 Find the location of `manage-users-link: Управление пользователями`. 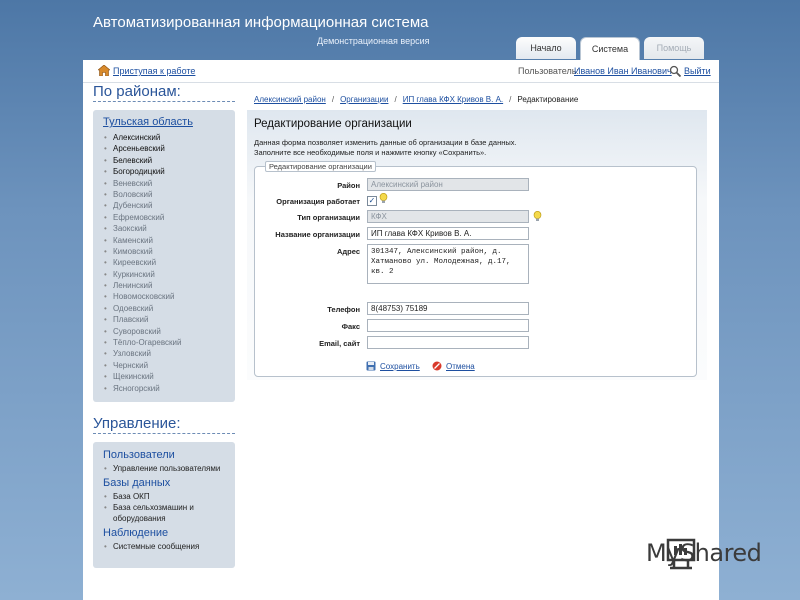

manage-users-link: Управление пользователями is located at coordinates (164, 468).